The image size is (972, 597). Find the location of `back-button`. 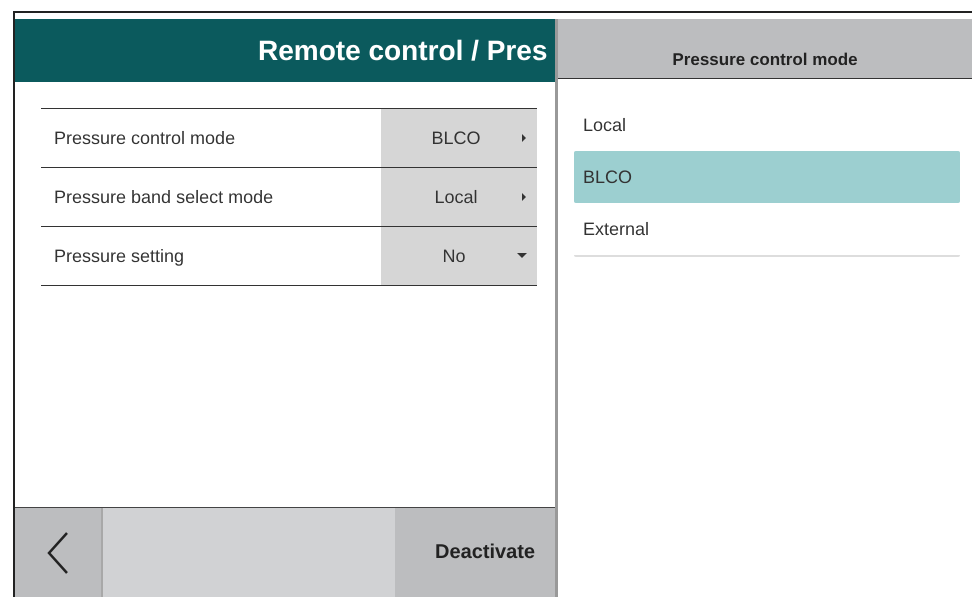

back-button is located at coordinates (59, 552).